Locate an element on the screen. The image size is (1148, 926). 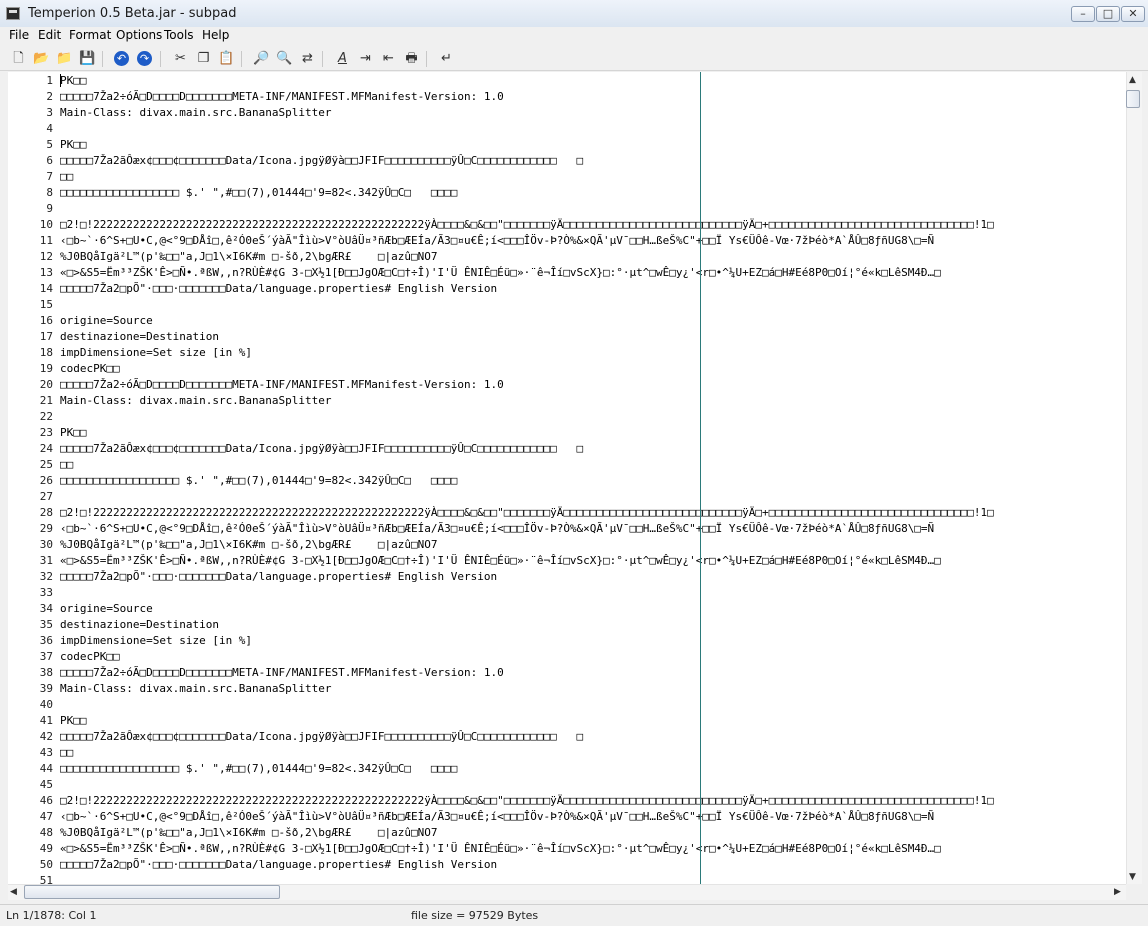
line-number: 41 is located at coordinates (46, 720).